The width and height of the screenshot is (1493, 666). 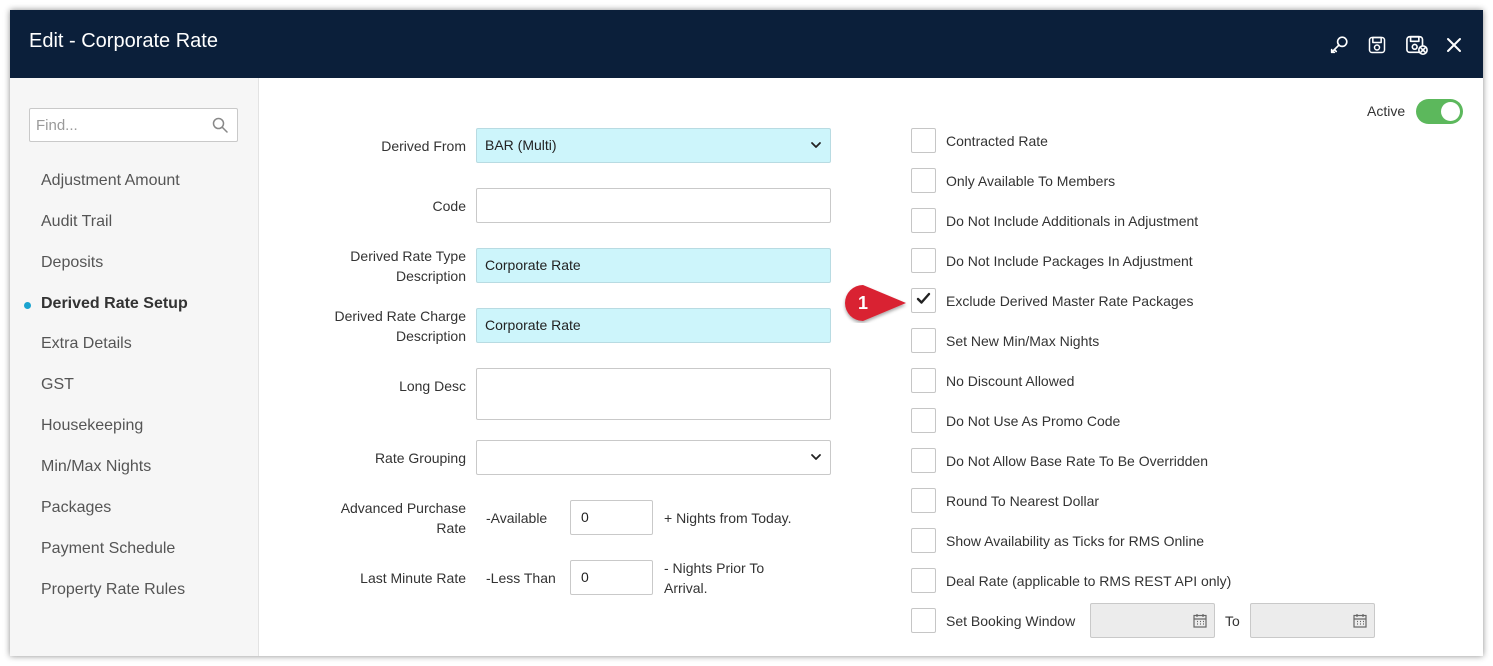 I want to click on key-icon, so click(x=1339, y=45).